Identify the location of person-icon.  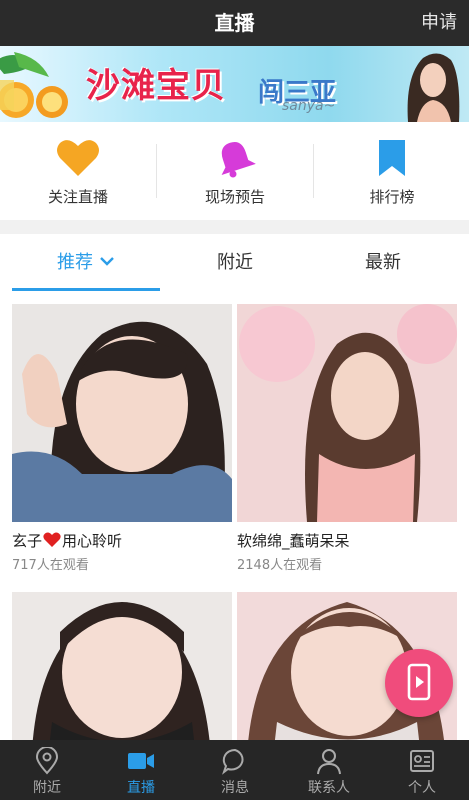
(329, 762).